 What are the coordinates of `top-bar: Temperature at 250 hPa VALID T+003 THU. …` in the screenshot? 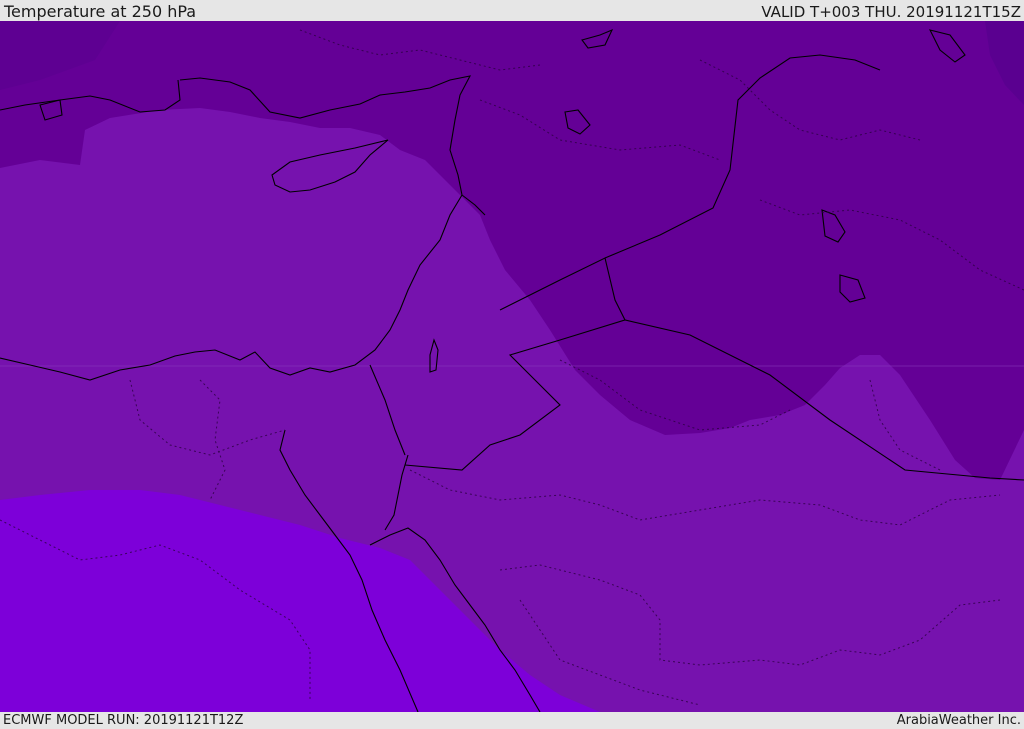 It's located at (512, 10).